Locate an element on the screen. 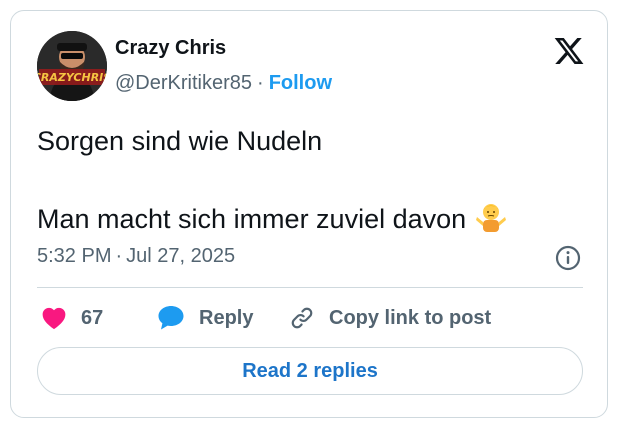  author-handle: @DerKritiker85 is located at coordinates (183, 83).